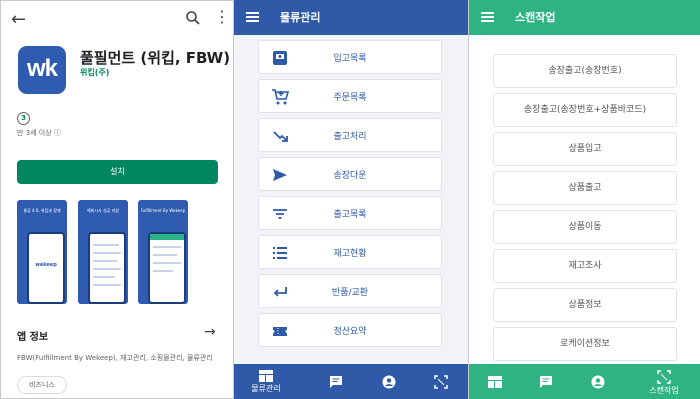 The image size is (700, 399). I want to click on menu-item-label: 출고목록, so click(350, 215).